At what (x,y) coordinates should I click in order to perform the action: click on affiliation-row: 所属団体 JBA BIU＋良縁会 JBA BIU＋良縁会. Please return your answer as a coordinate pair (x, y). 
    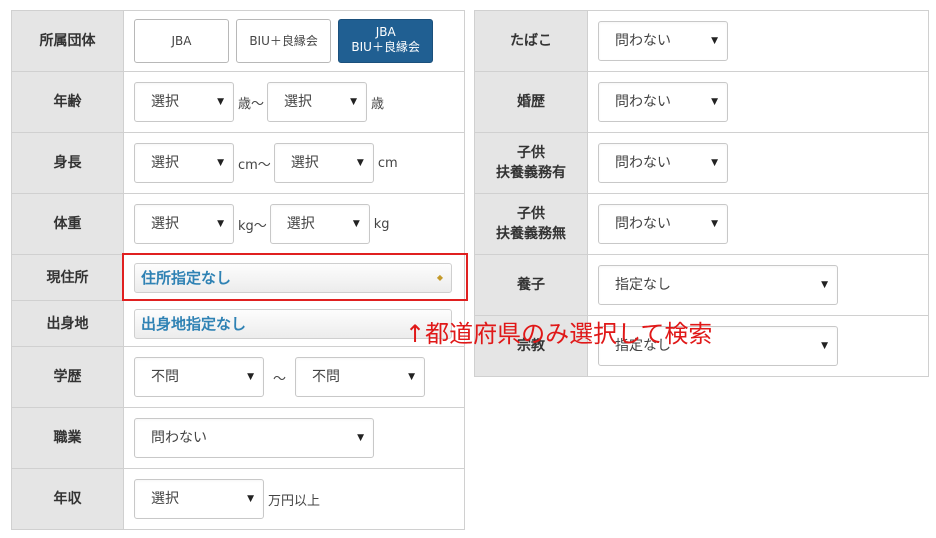
    Looking at the image, I should click on (238, 41).